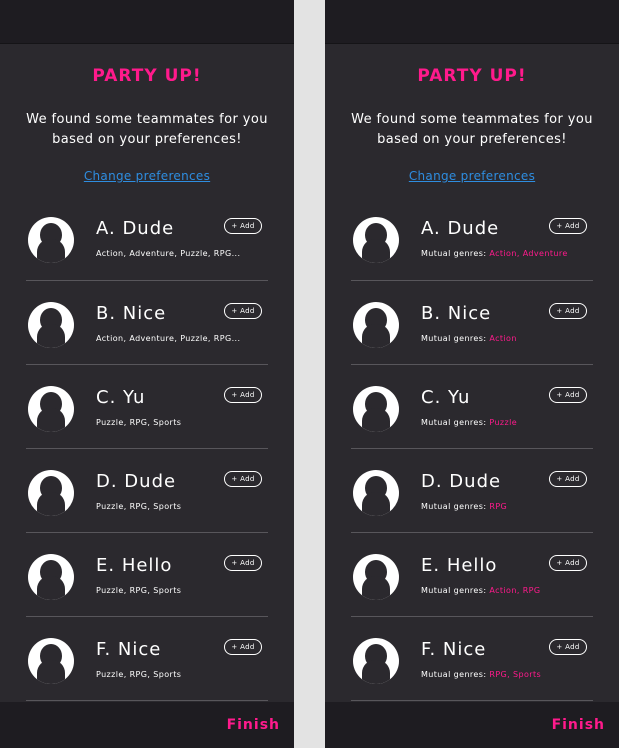 The width and height of the screenshot is (619, 748). I want to click on teammate-mutual-genres: Mutual genres: Action, Adventure, so click(494, 253).